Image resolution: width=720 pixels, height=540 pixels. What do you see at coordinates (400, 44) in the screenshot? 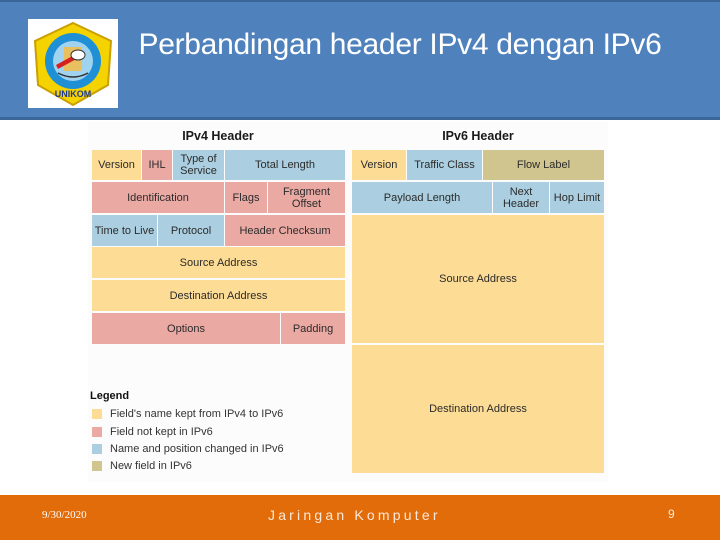
I see `slide-title: Perbandingan header IPv4 dengan IPv6` at bounding box center [400, 44].